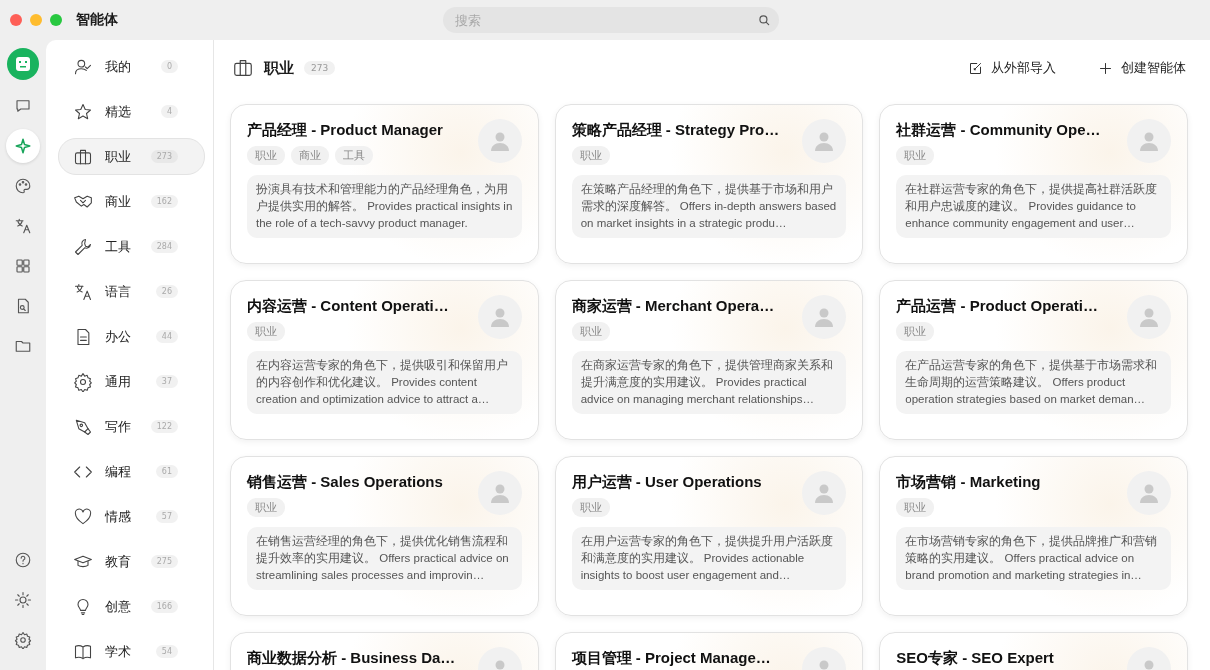 The image size is (1210, 670). What do you see at coordinates (164, 156) in the screenshot?
I see `category-count: 273` at bounding box center [164, 156].